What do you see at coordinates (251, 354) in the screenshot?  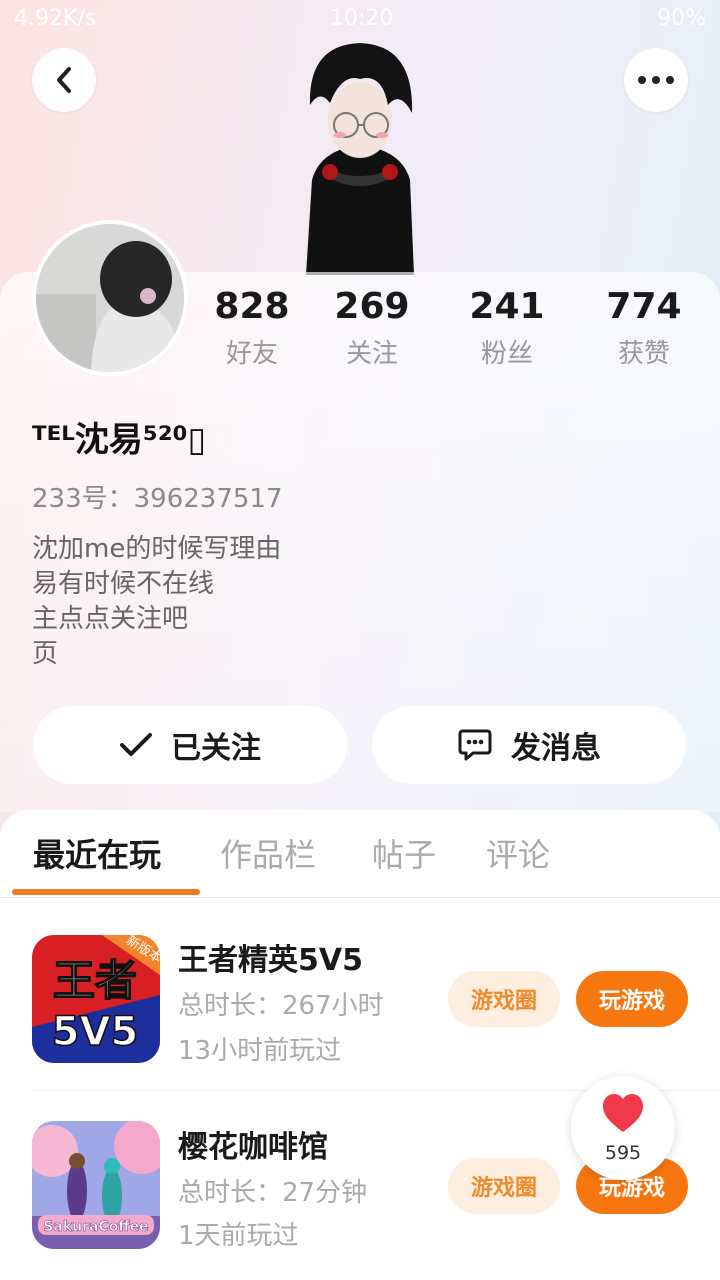 I see `stat-label: 好友` at bounding box center [251, 354].